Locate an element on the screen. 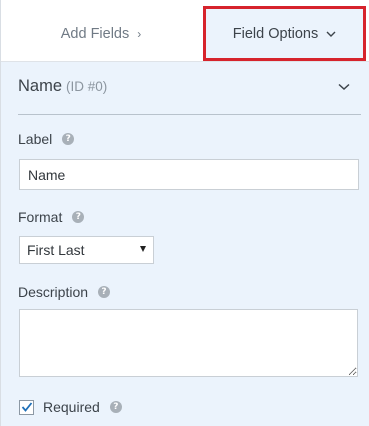 This screenshot has width=369, height=426. format-field-label: Format ? is located at coordinates (51, 217).